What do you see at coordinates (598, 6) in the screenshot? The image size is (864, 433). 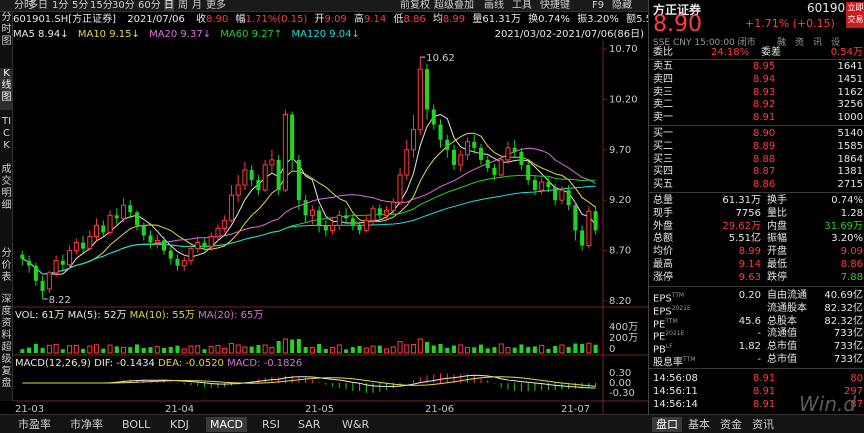 I see `toolbar-action: F9` at bounding box center [598, 6].